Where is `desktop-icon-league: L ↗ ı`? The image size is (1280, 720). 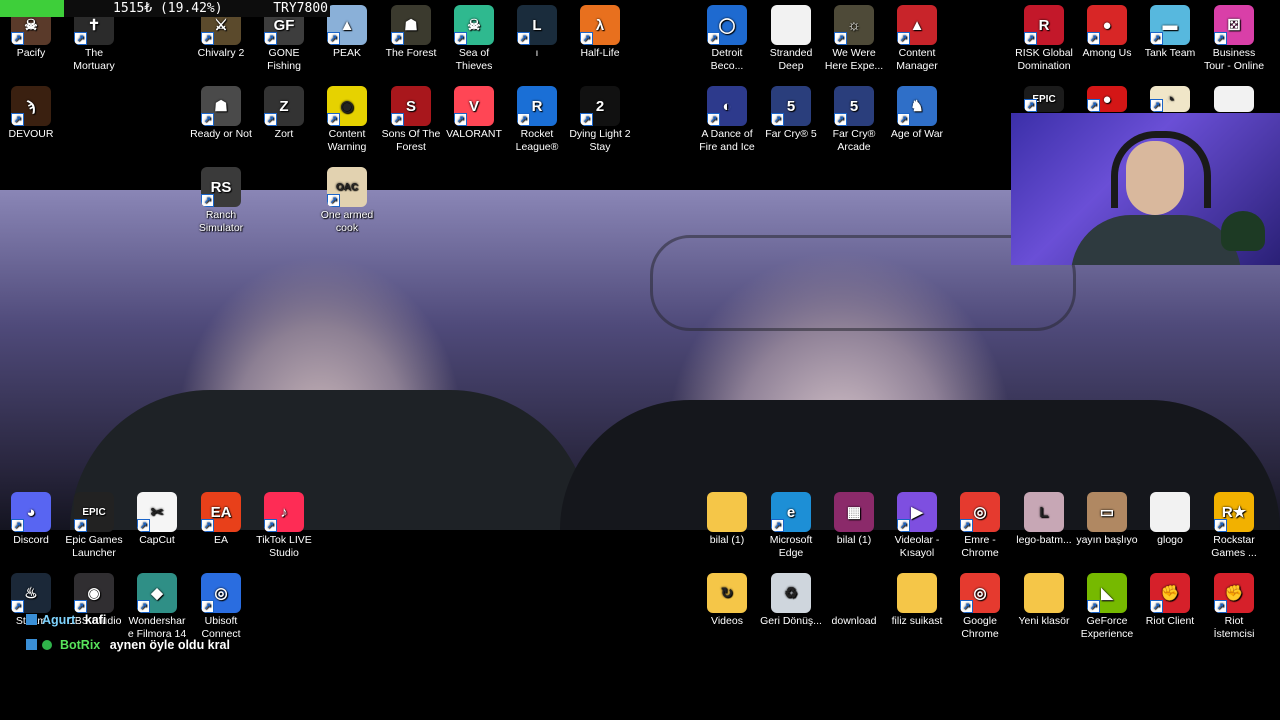 desktop-icon-league: L ↗ ı is located at coordinates (537, 32).